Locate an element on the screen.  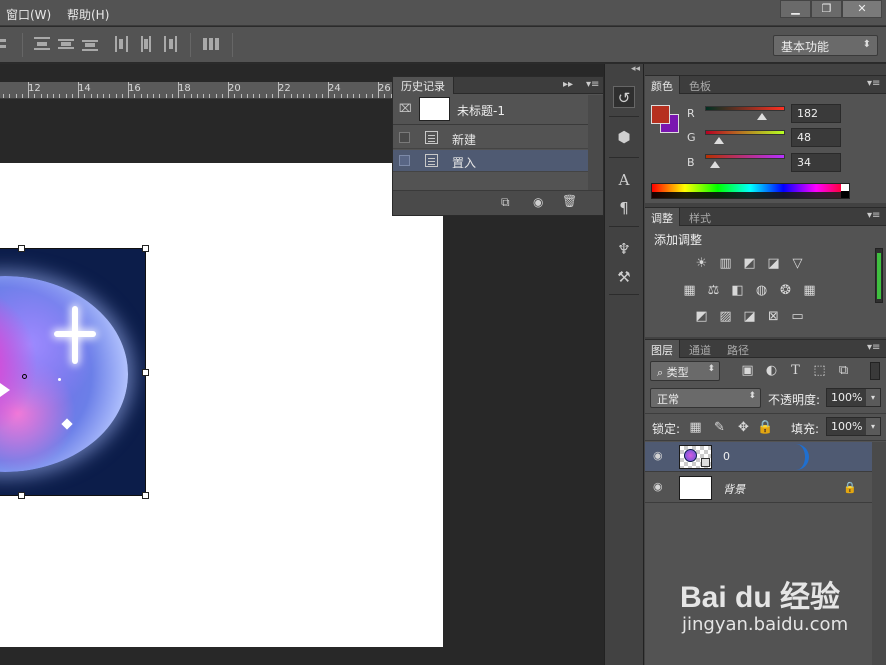
distribute-hcenter-icon is located at coordinates (146, 44).